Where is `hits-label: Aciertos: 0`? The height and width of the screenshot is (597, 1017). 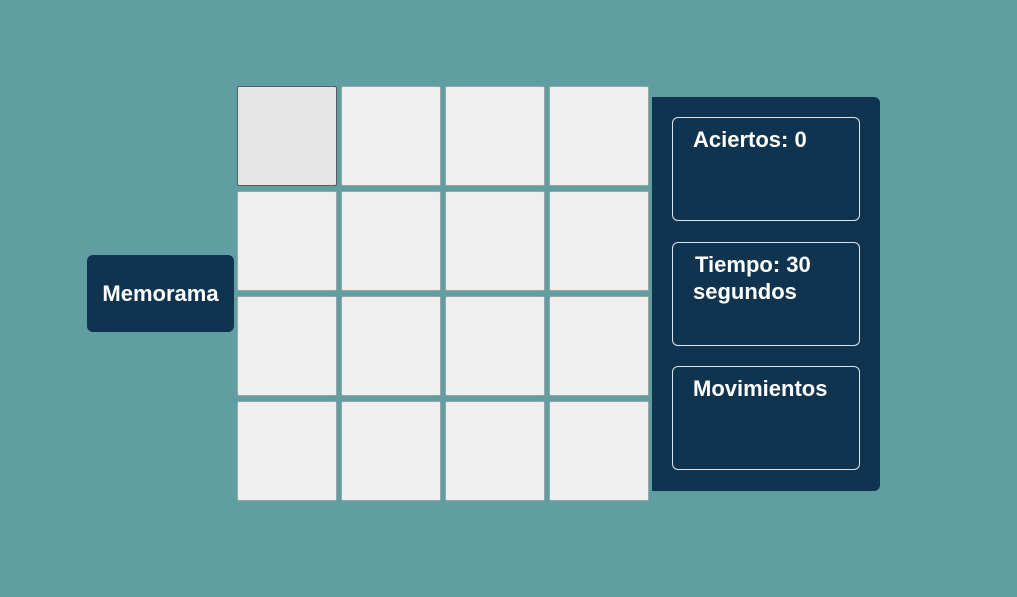
hits-label: Aciertos: 0 is located at coordinates (750, 139).